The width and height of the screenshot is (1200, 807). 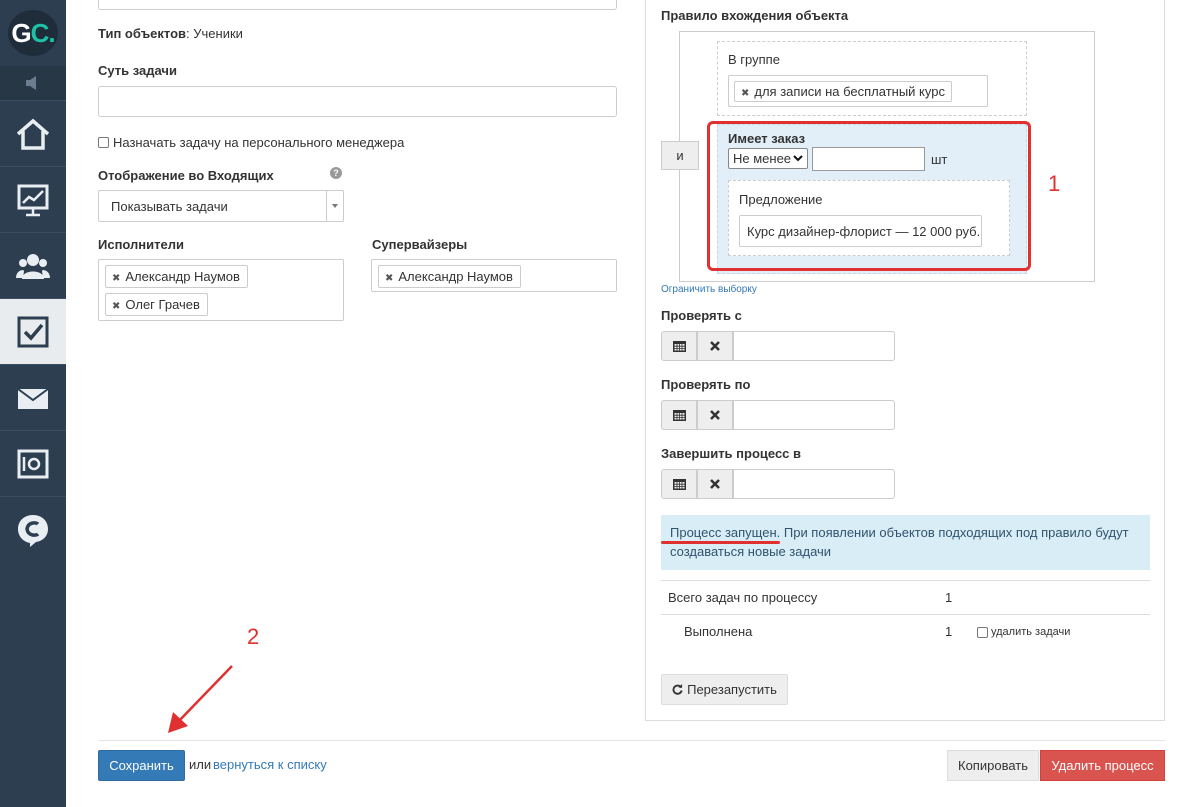 I want to click on and-operator-button: и, so click(x=680, y=155).